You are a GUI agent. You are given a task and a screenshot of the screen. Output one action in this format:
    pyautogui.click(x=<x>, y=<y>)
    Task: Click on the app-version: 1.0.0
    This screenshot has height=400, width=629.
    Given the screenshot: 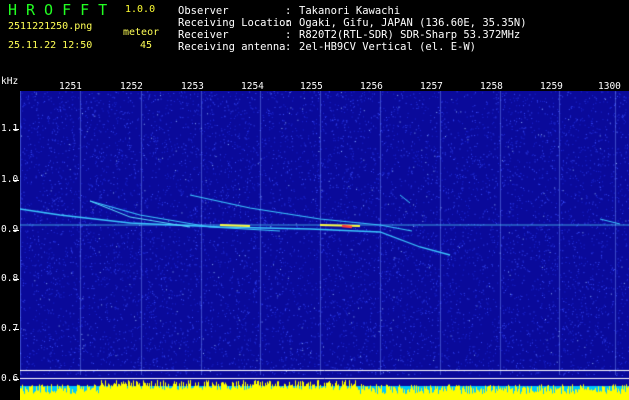 What is the action you would take?
    pyautogui.click(x=140, y=9)
    